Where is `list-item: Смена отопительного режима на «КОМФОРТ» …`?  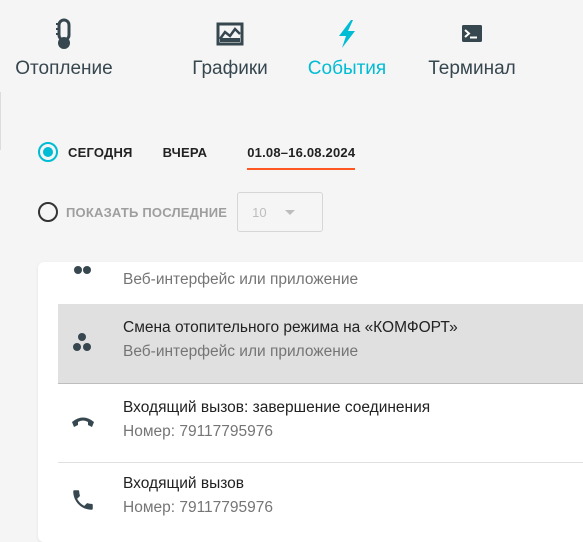 list-item: Смена отопительного режима на «КОМФОРТ» … is located at coordinates (320, 344).